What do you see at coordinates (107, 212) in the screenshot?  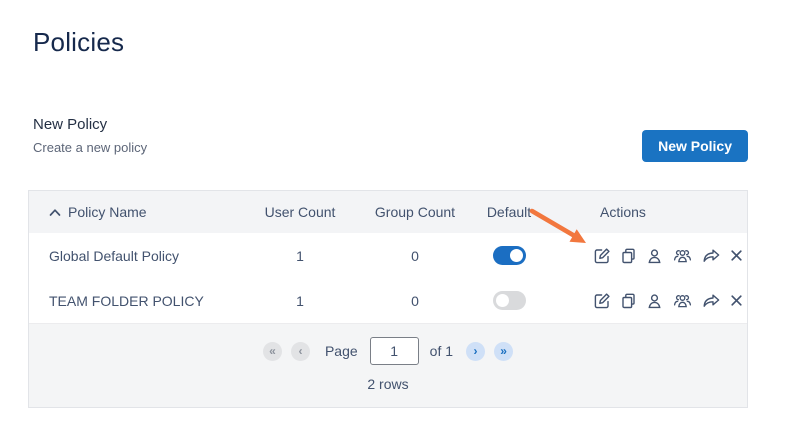 I see `column-header-label: Policy Name` at bounding box center [107, 212].